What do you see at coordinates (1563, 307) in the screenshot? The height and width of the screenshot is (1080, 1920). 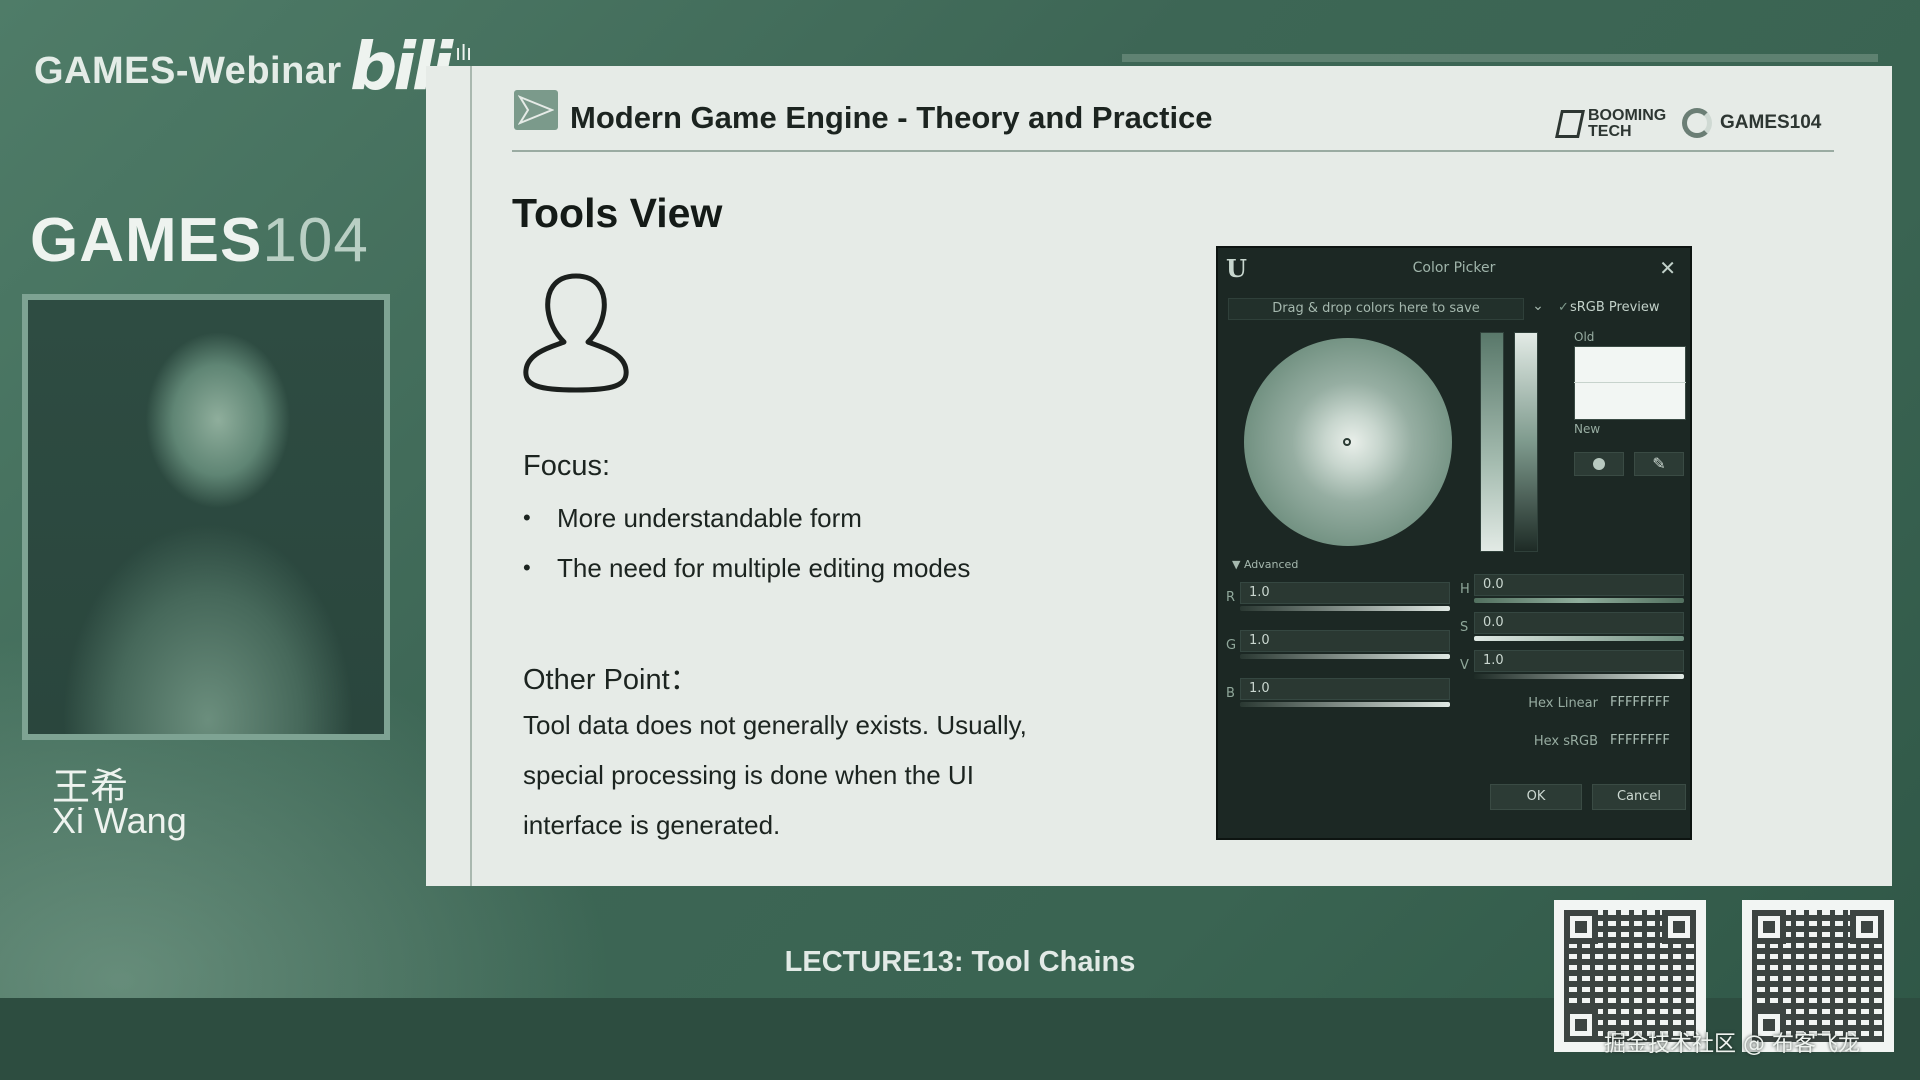 I see `checkmark-icon: ✓` at bounding box center [1563, 307].